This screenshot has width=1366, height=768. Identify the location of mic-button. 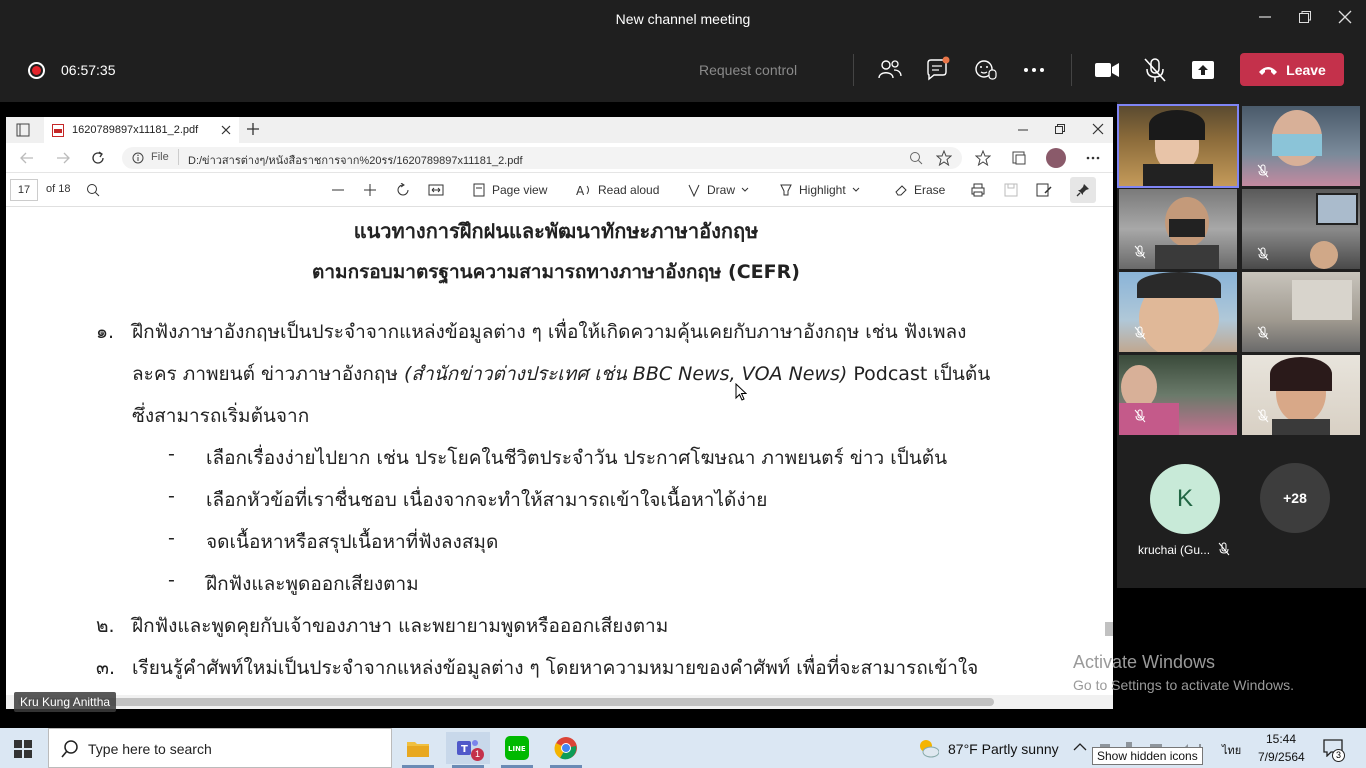
(1155, 70).